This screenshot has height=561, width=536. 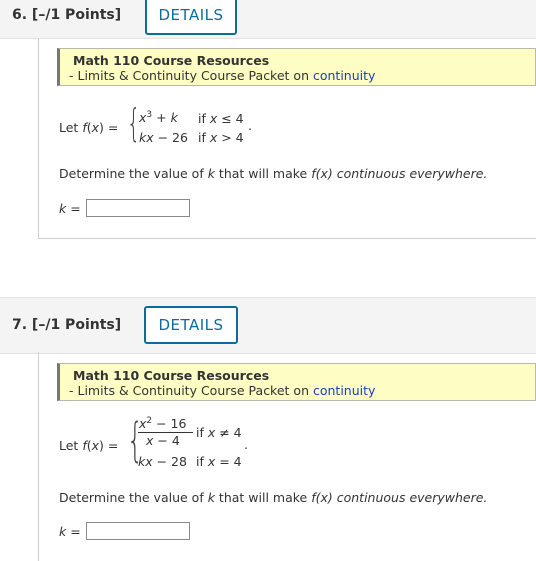 What do you see at coordinates (163, 424) in the screenshot?
I see `case1-numerator: x2 − 16` at bounding box center [163, 424].